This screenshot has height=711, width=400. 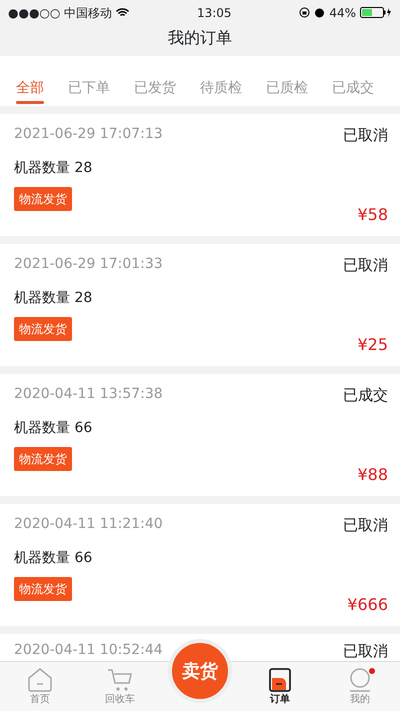 I want to click on price-text: ¥58, so click(x=372, y=215).